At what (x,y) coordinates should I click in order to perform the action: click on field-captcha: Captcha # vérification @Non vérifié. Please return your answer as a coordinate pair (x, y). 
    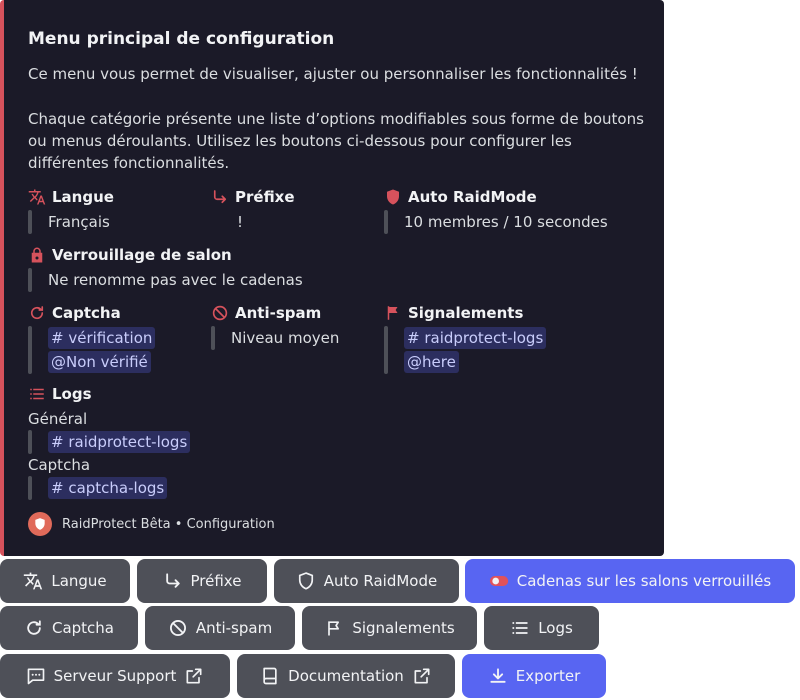
    Looking at the image, I should click on (92, 338).